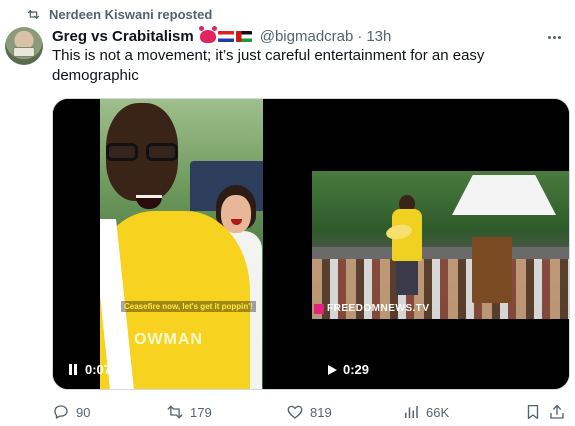 This screenshot has height=426, width=575. Describe the element at coordinates (319, 308) in the screenshot. I see `watermark-logo-icon` at that location.